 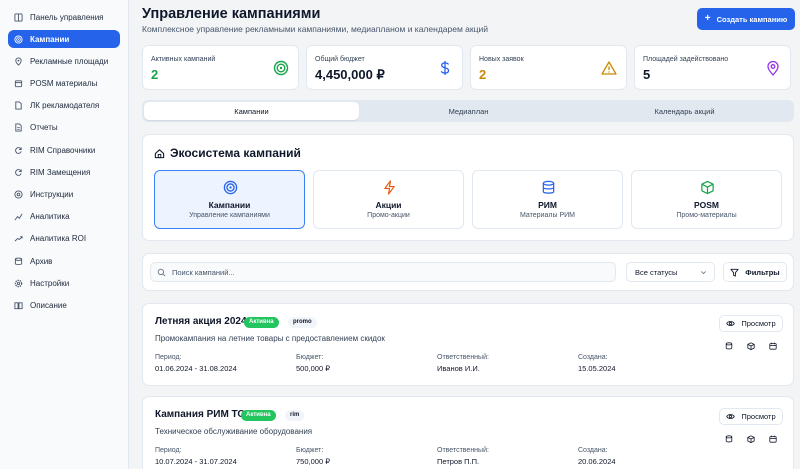 I want to click on tab-media-plan: Медиаплан, so click(x=468, y=111).